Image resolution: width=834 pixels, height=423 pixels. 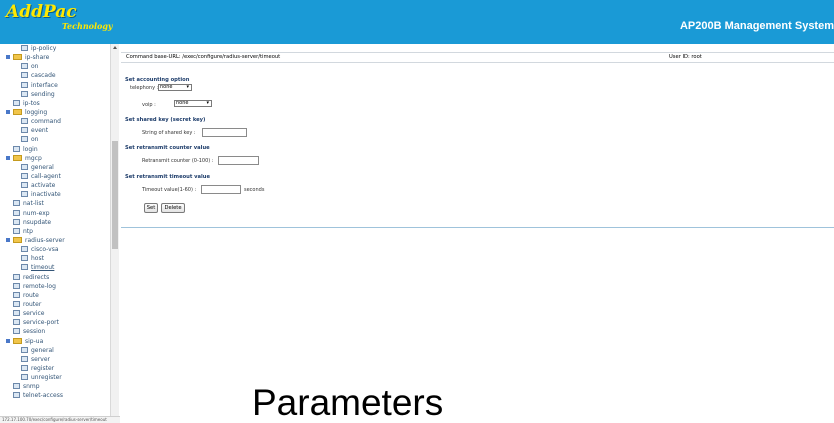 I want to click on shared-key-input, so click(x=224, y=132).